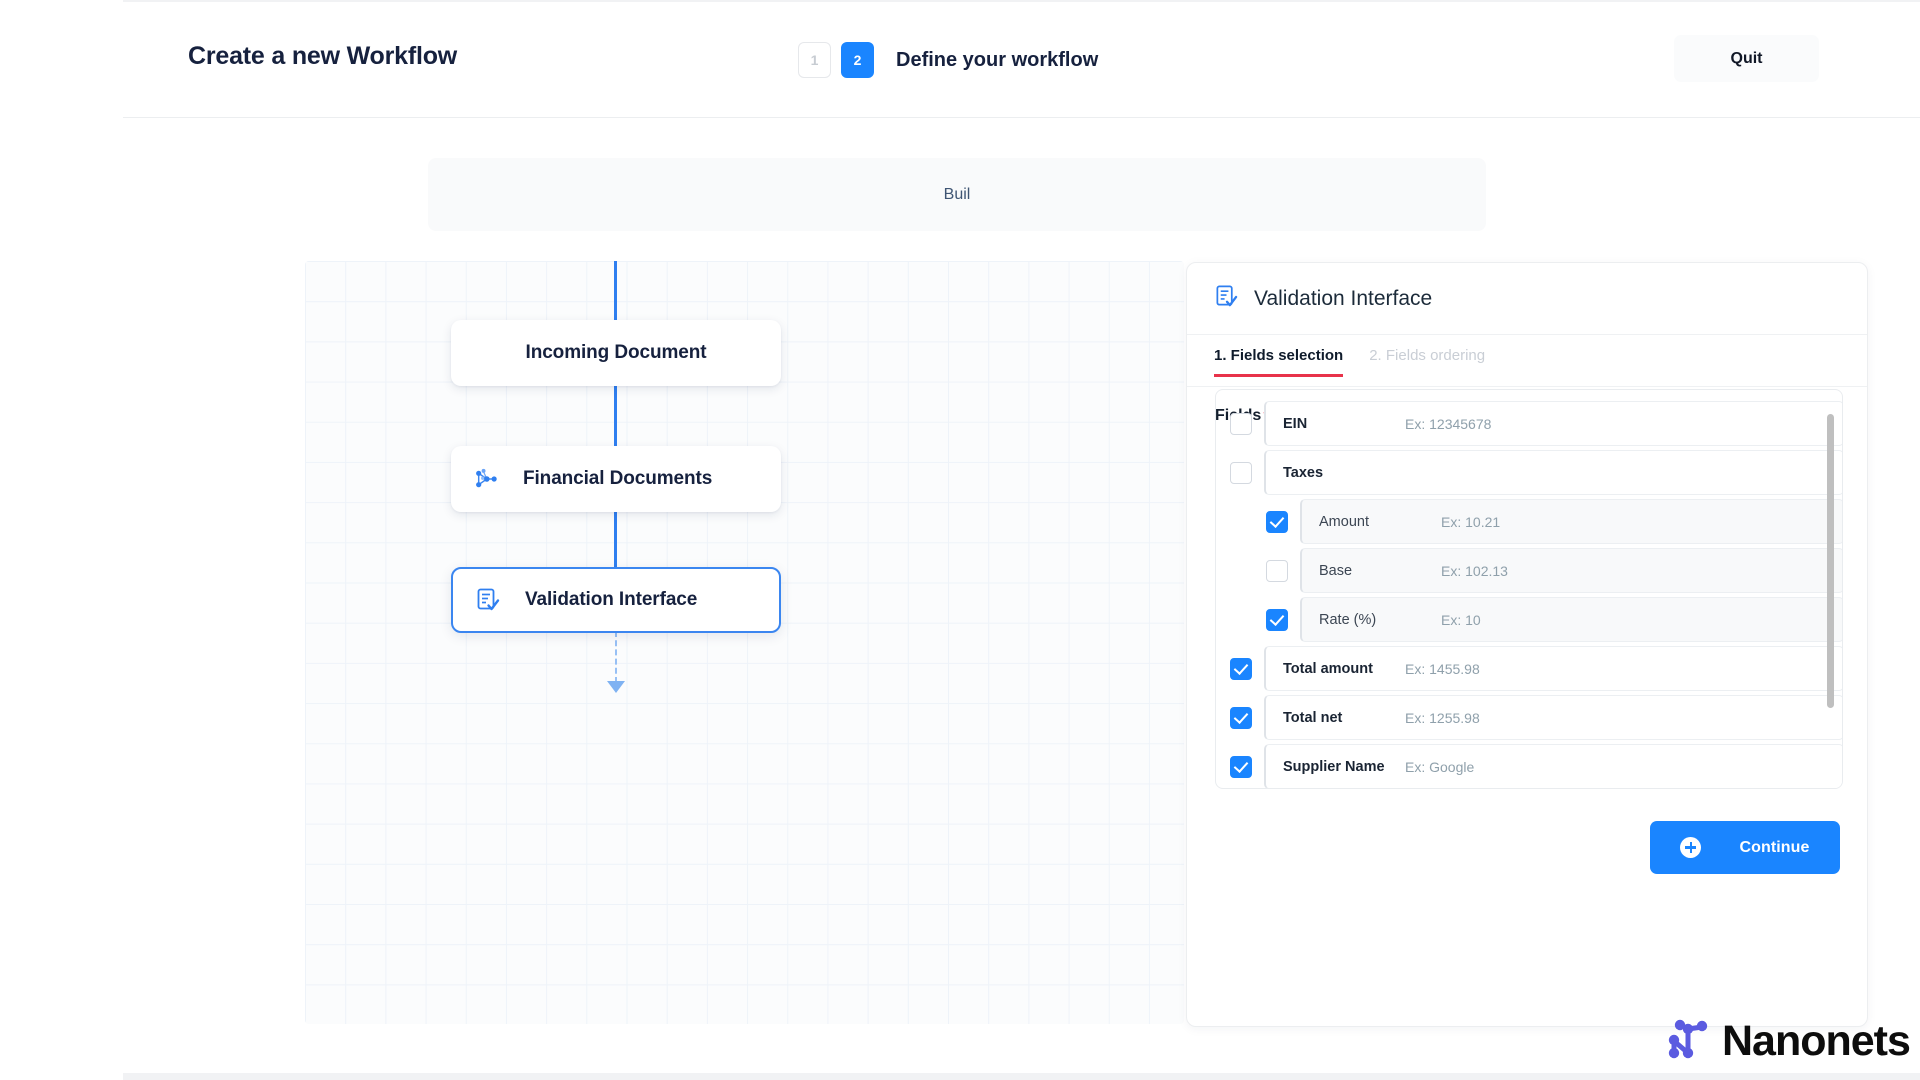 This screenshot has width=1920, height=1080. I want to click on field-example: Ex: 10.21, so click(1471, 521).